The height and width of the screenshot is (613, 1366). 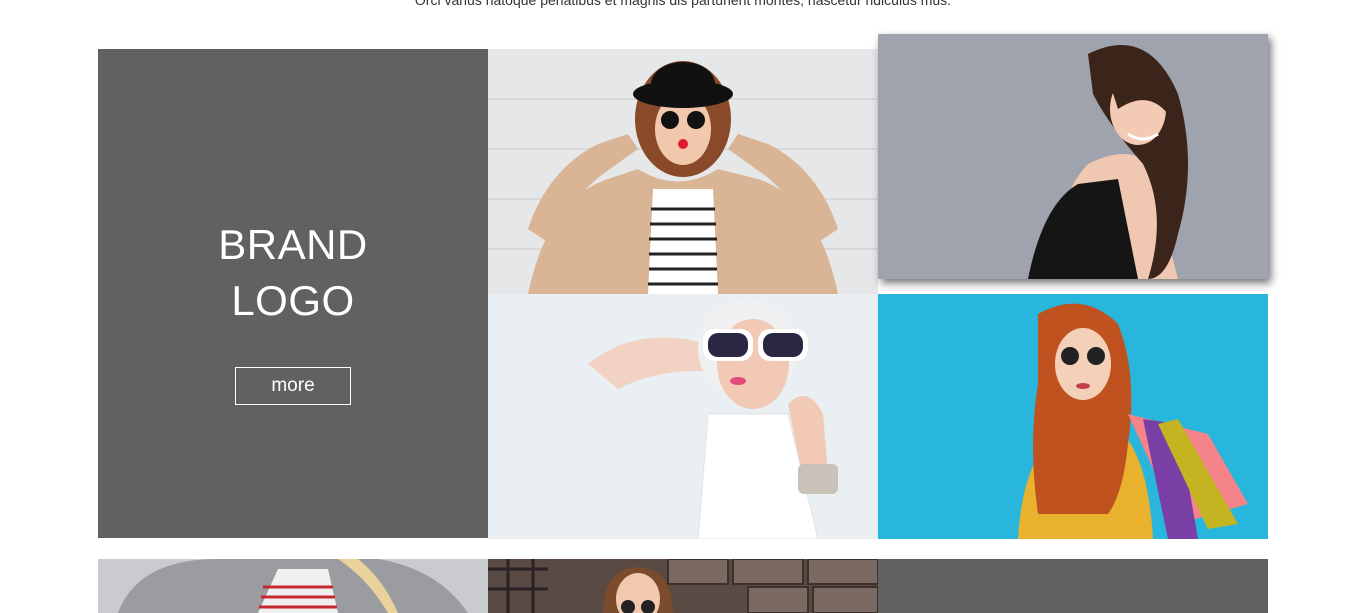 I want to click on gray-tile, so click(x=1073, y=586).